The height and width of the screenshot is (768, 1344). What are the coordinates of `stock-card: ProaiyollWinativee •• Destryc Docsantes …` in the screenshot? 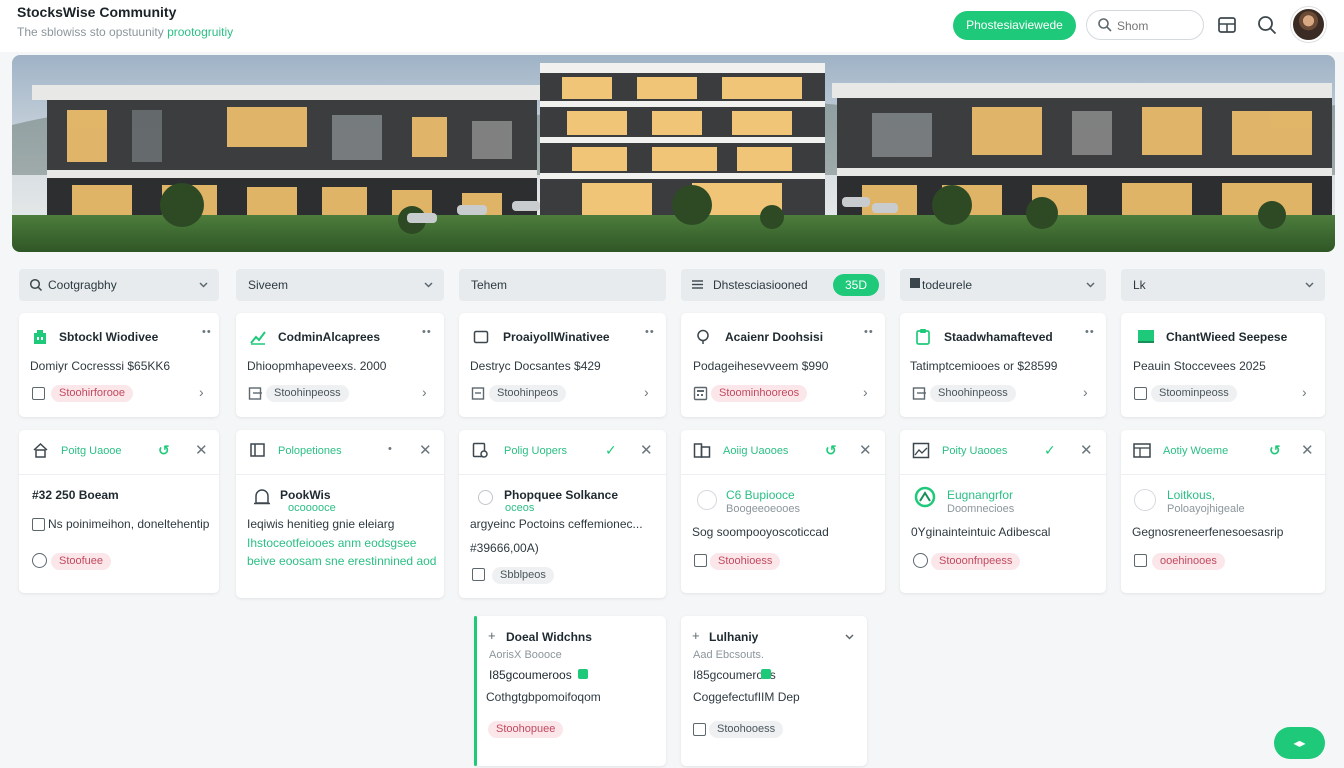 It's located at (562, 365).